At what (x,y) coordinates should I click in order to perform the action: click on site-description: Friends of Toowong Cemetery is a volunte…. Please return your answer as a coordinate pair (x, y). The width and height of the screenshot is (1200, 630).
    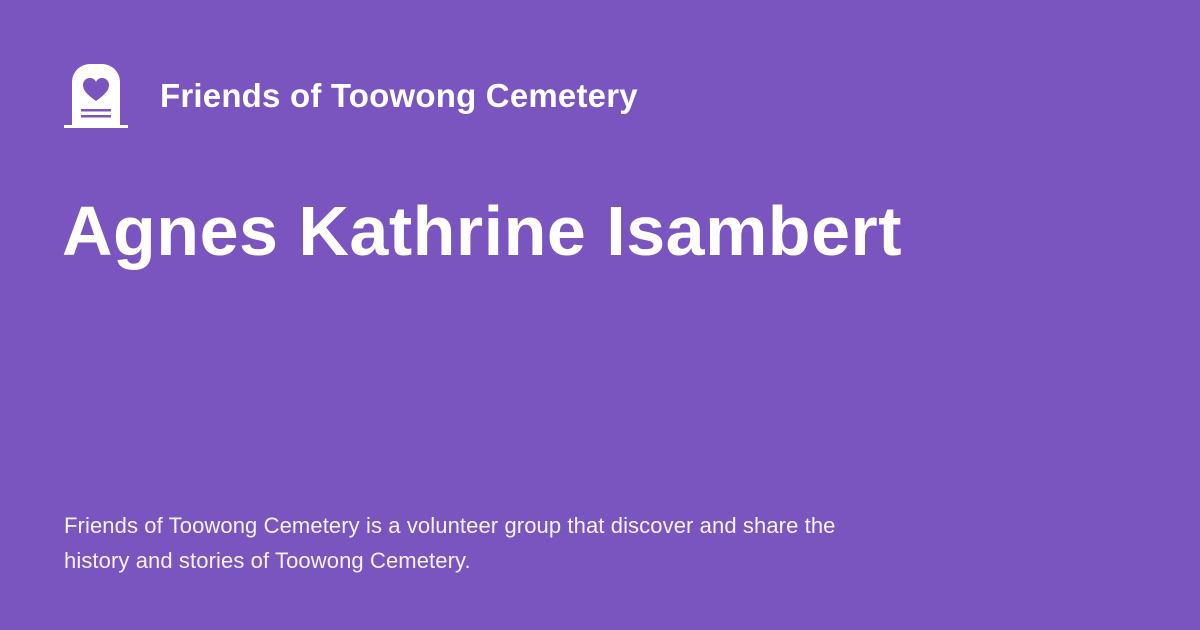
    Looking at the image, I should click on (450, 543).